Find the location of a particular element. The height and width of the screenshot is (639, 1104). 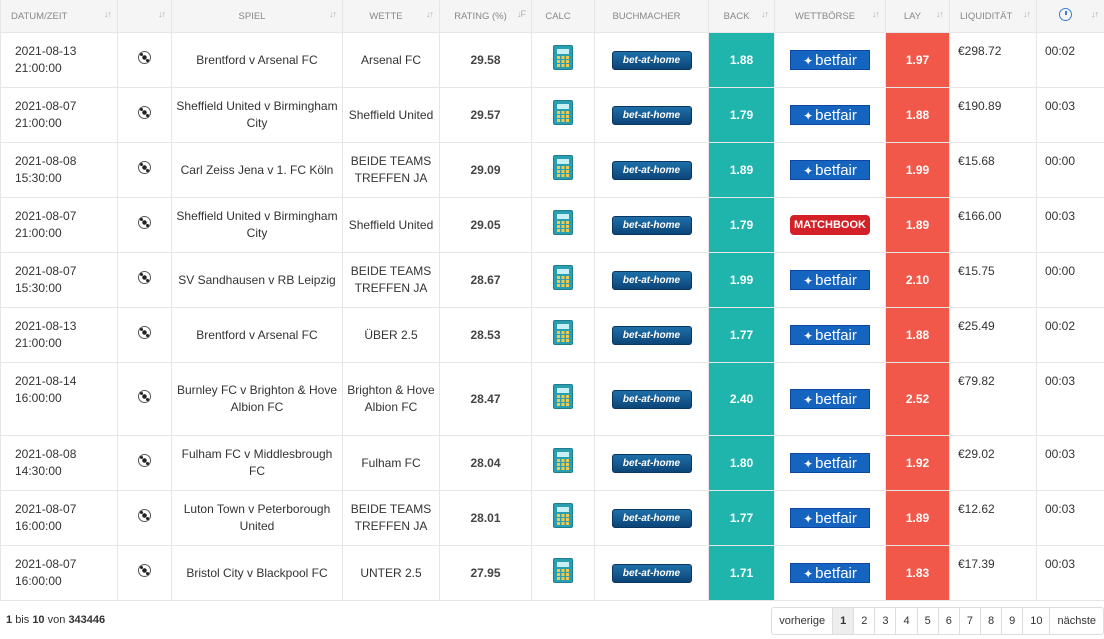

page-button: 4 is located at coordinates (905, 621).